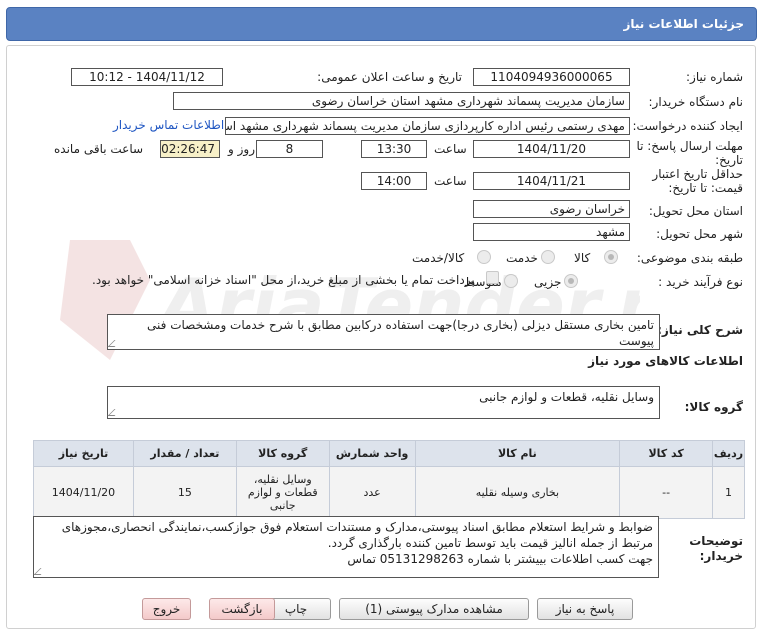 The width and height of the screenshot is (761, 635). I want to click on notes-label-buyer: خریدار:, so click(721, 556).